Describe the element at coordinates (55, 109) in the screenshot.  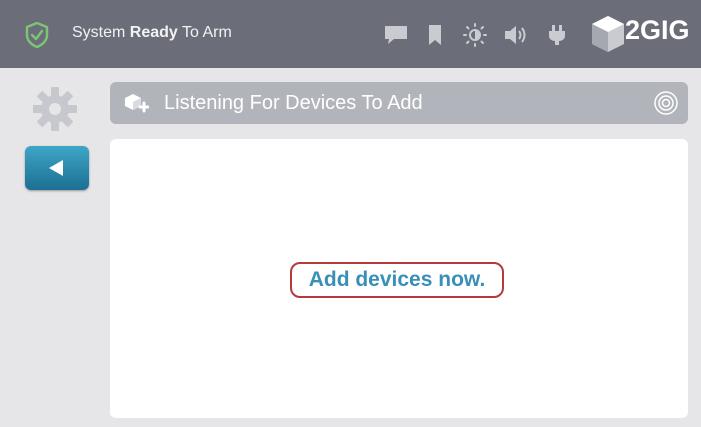
I see `gear-icon` at that location.